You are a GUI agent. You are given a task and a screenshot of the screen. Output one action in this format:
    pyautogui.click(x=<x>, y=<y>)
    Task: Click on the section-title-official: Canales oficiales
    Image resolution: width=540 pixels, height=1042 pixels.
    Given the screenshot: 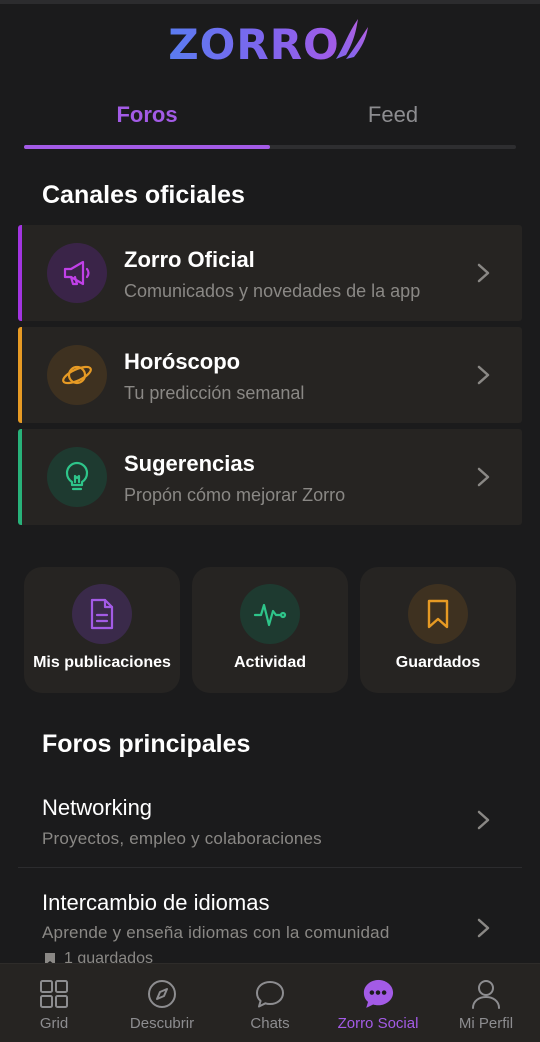 What is the action you would take?
    pyautogui.click(x=143, y=195)
    